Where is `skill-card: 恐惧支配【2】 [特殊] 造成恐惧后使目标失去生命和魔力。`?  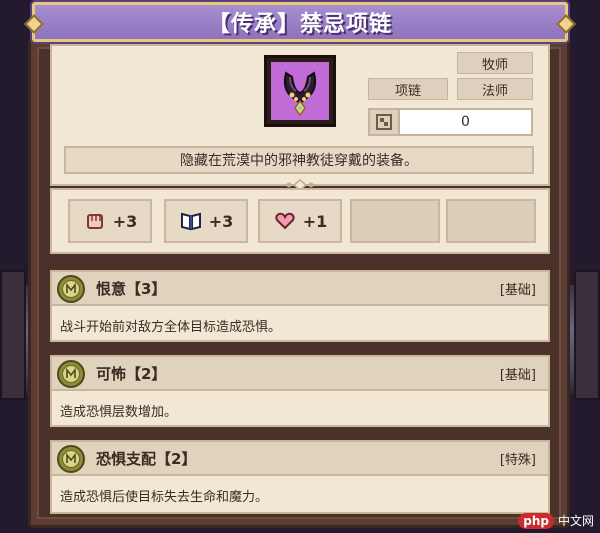
skill-card: 恐惧支配【2】 [特殊] 造成恐惧后使目标失去生命和魔力。 is located at coordinates (300, 477).